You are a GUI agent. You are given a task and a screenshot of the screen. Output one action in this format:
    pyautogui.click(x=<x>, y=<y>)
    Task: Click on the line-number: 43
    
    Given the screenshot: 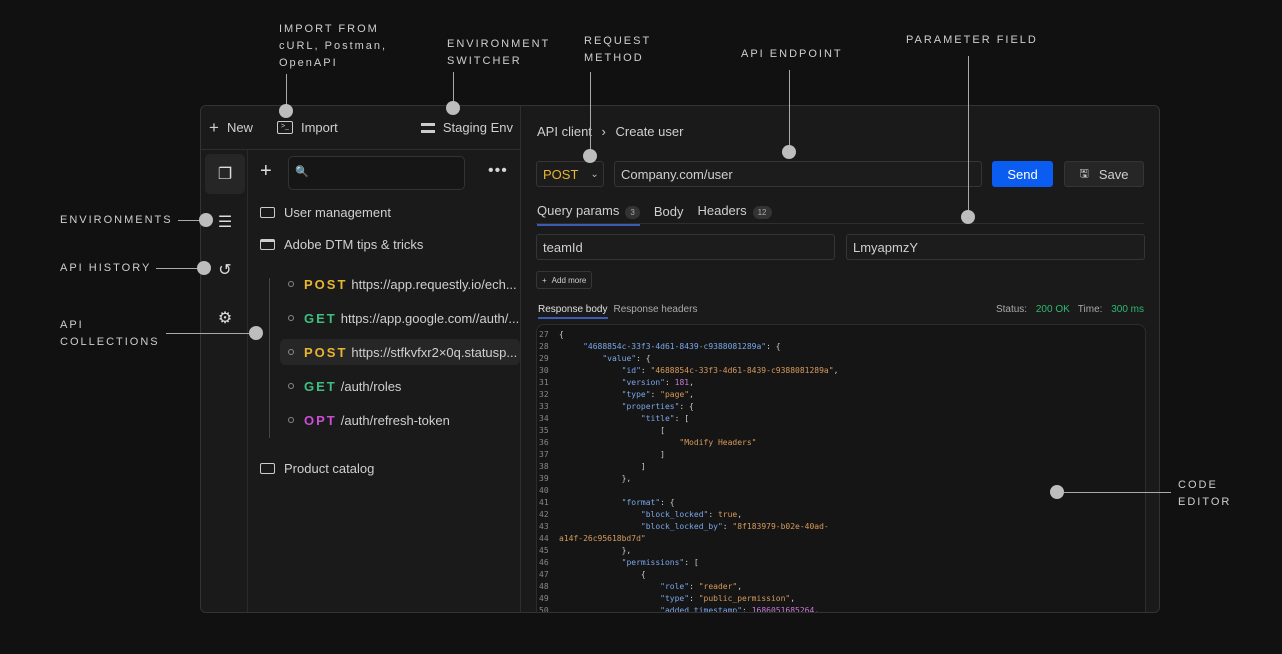 What is the action you would take?
    pyautogui.click(x=544, y=526)
    